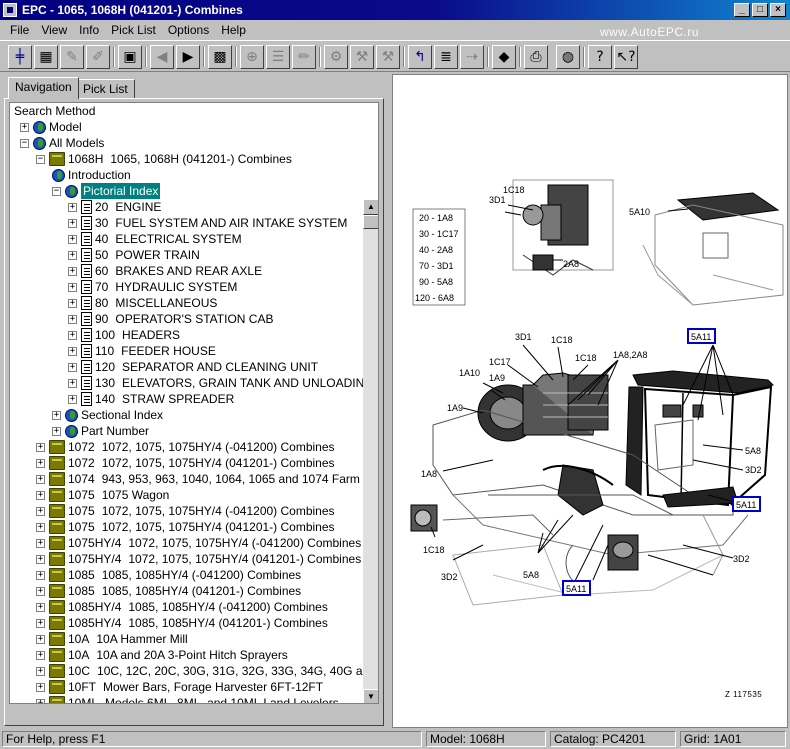 The image size is (790, 749). Describe the element at coordinates (162, 57) in the screenshot. I see `back-arrow-icon: ◀` at that location.